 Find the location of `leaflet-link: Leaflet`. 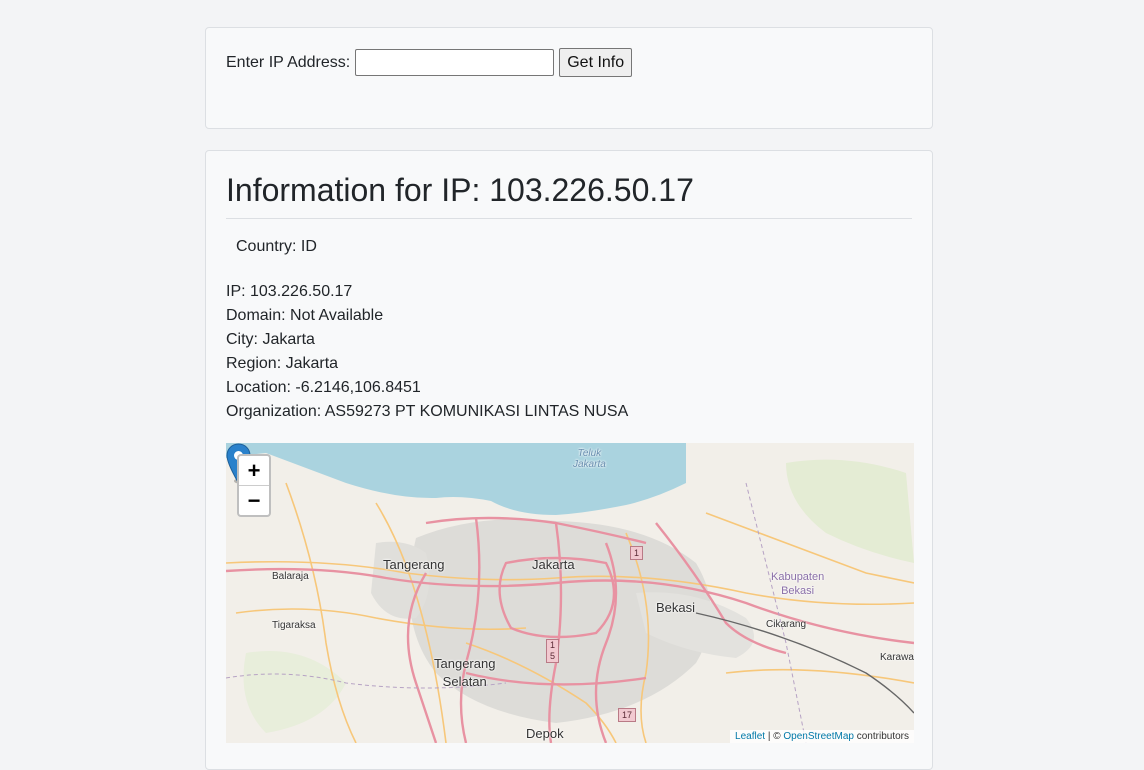

leaflet-link: Leaflet is located at coordinates (750, 736).